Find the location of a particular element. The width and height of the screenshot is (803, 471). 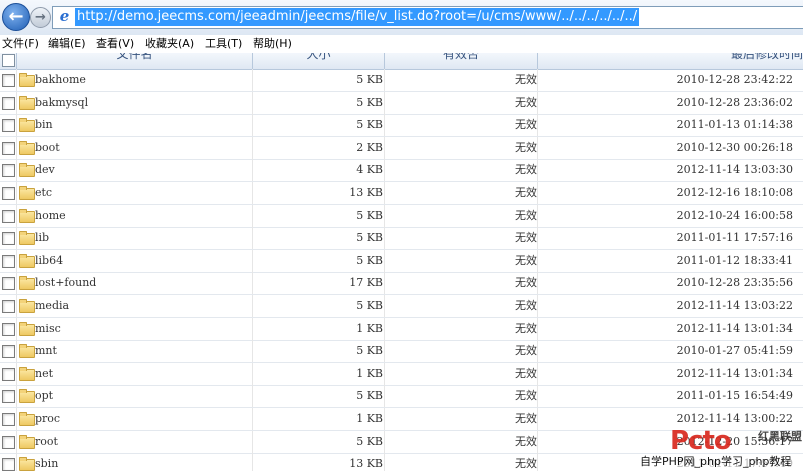

file-name: bakmysql is located at coordinates (61, 103).